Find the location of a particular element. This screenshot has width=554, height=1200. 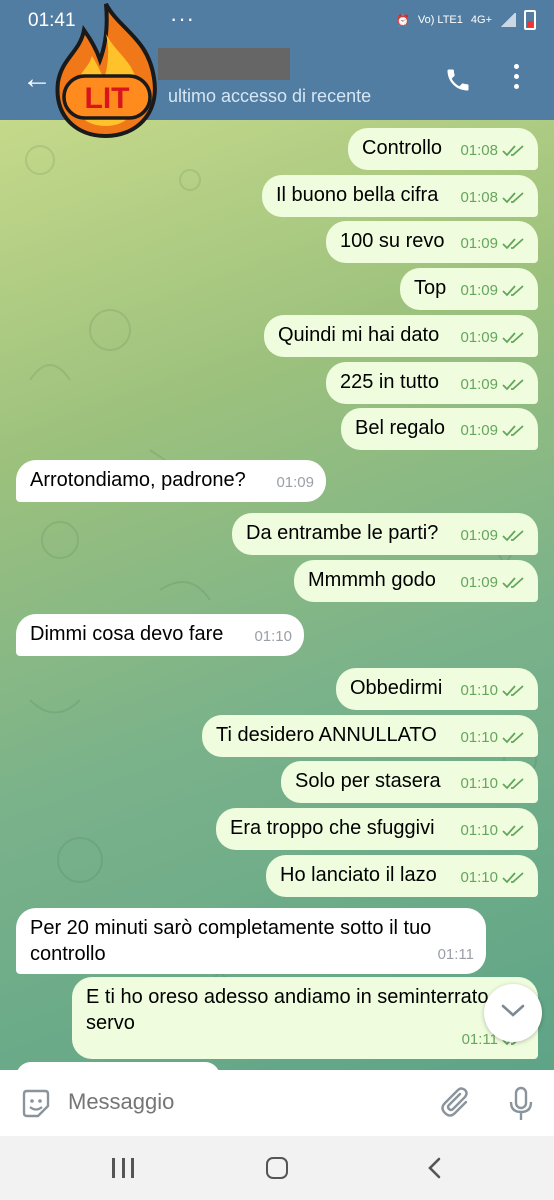

outgoing-message: Top 01:09 is located at coordinates (469, 289).